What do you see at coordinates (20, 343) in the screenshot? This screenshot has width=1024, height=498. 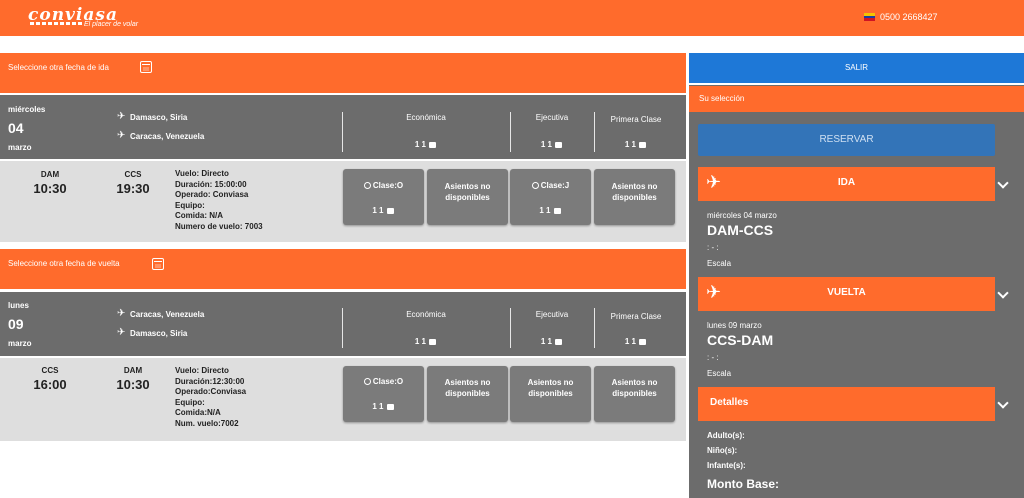 I see `return-month: marzo` at bounding box center [20, 343].